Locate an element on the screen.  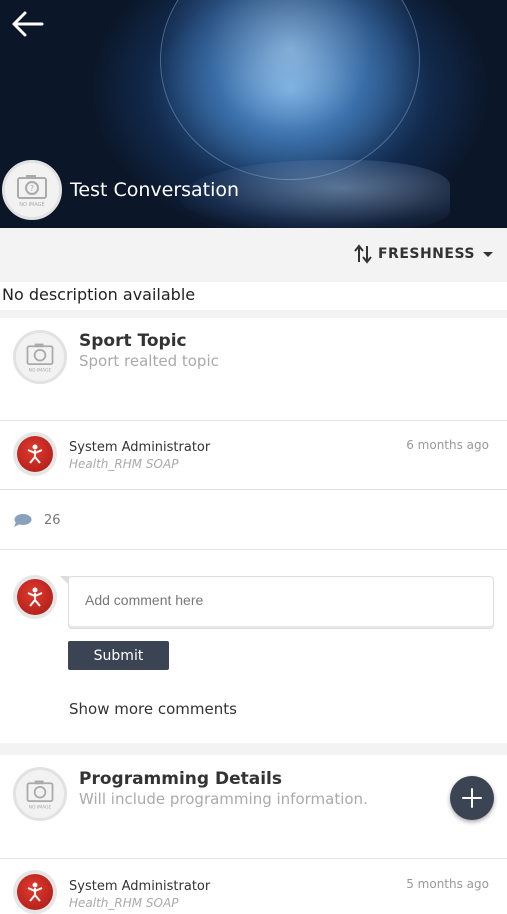
comment-count-button: 26 is located at coordinates (37, 520).